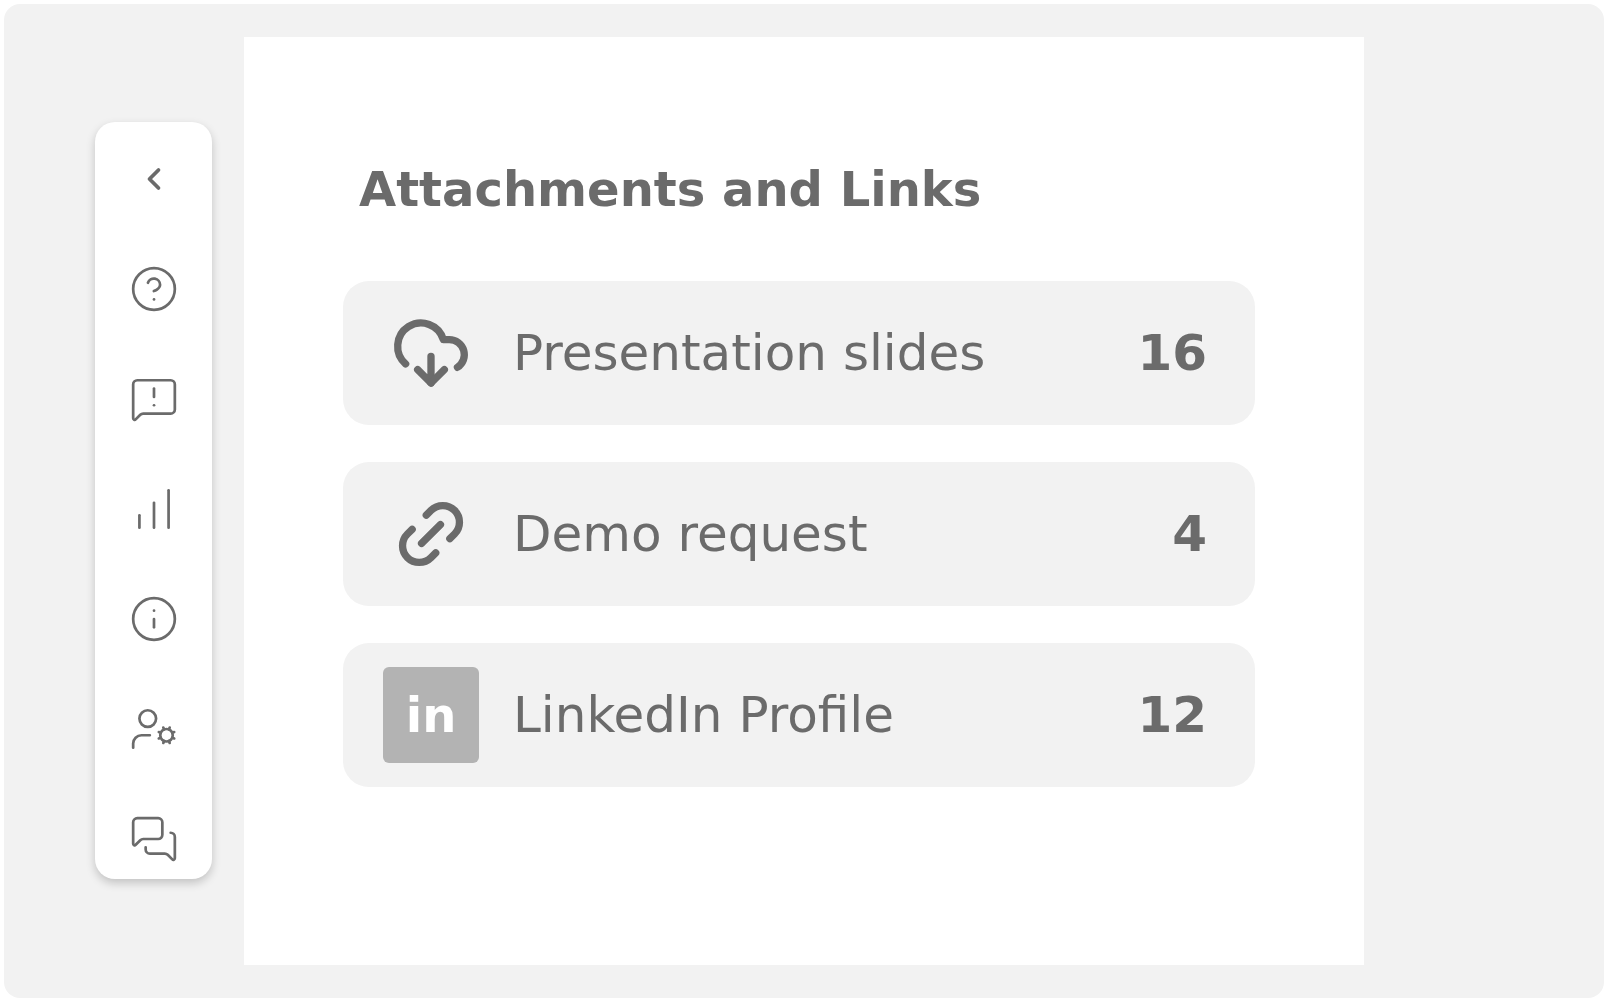 The width and height of the screenshot is (1608, 1002). I want to click on attachment-count: 16, so click(1172, 353).